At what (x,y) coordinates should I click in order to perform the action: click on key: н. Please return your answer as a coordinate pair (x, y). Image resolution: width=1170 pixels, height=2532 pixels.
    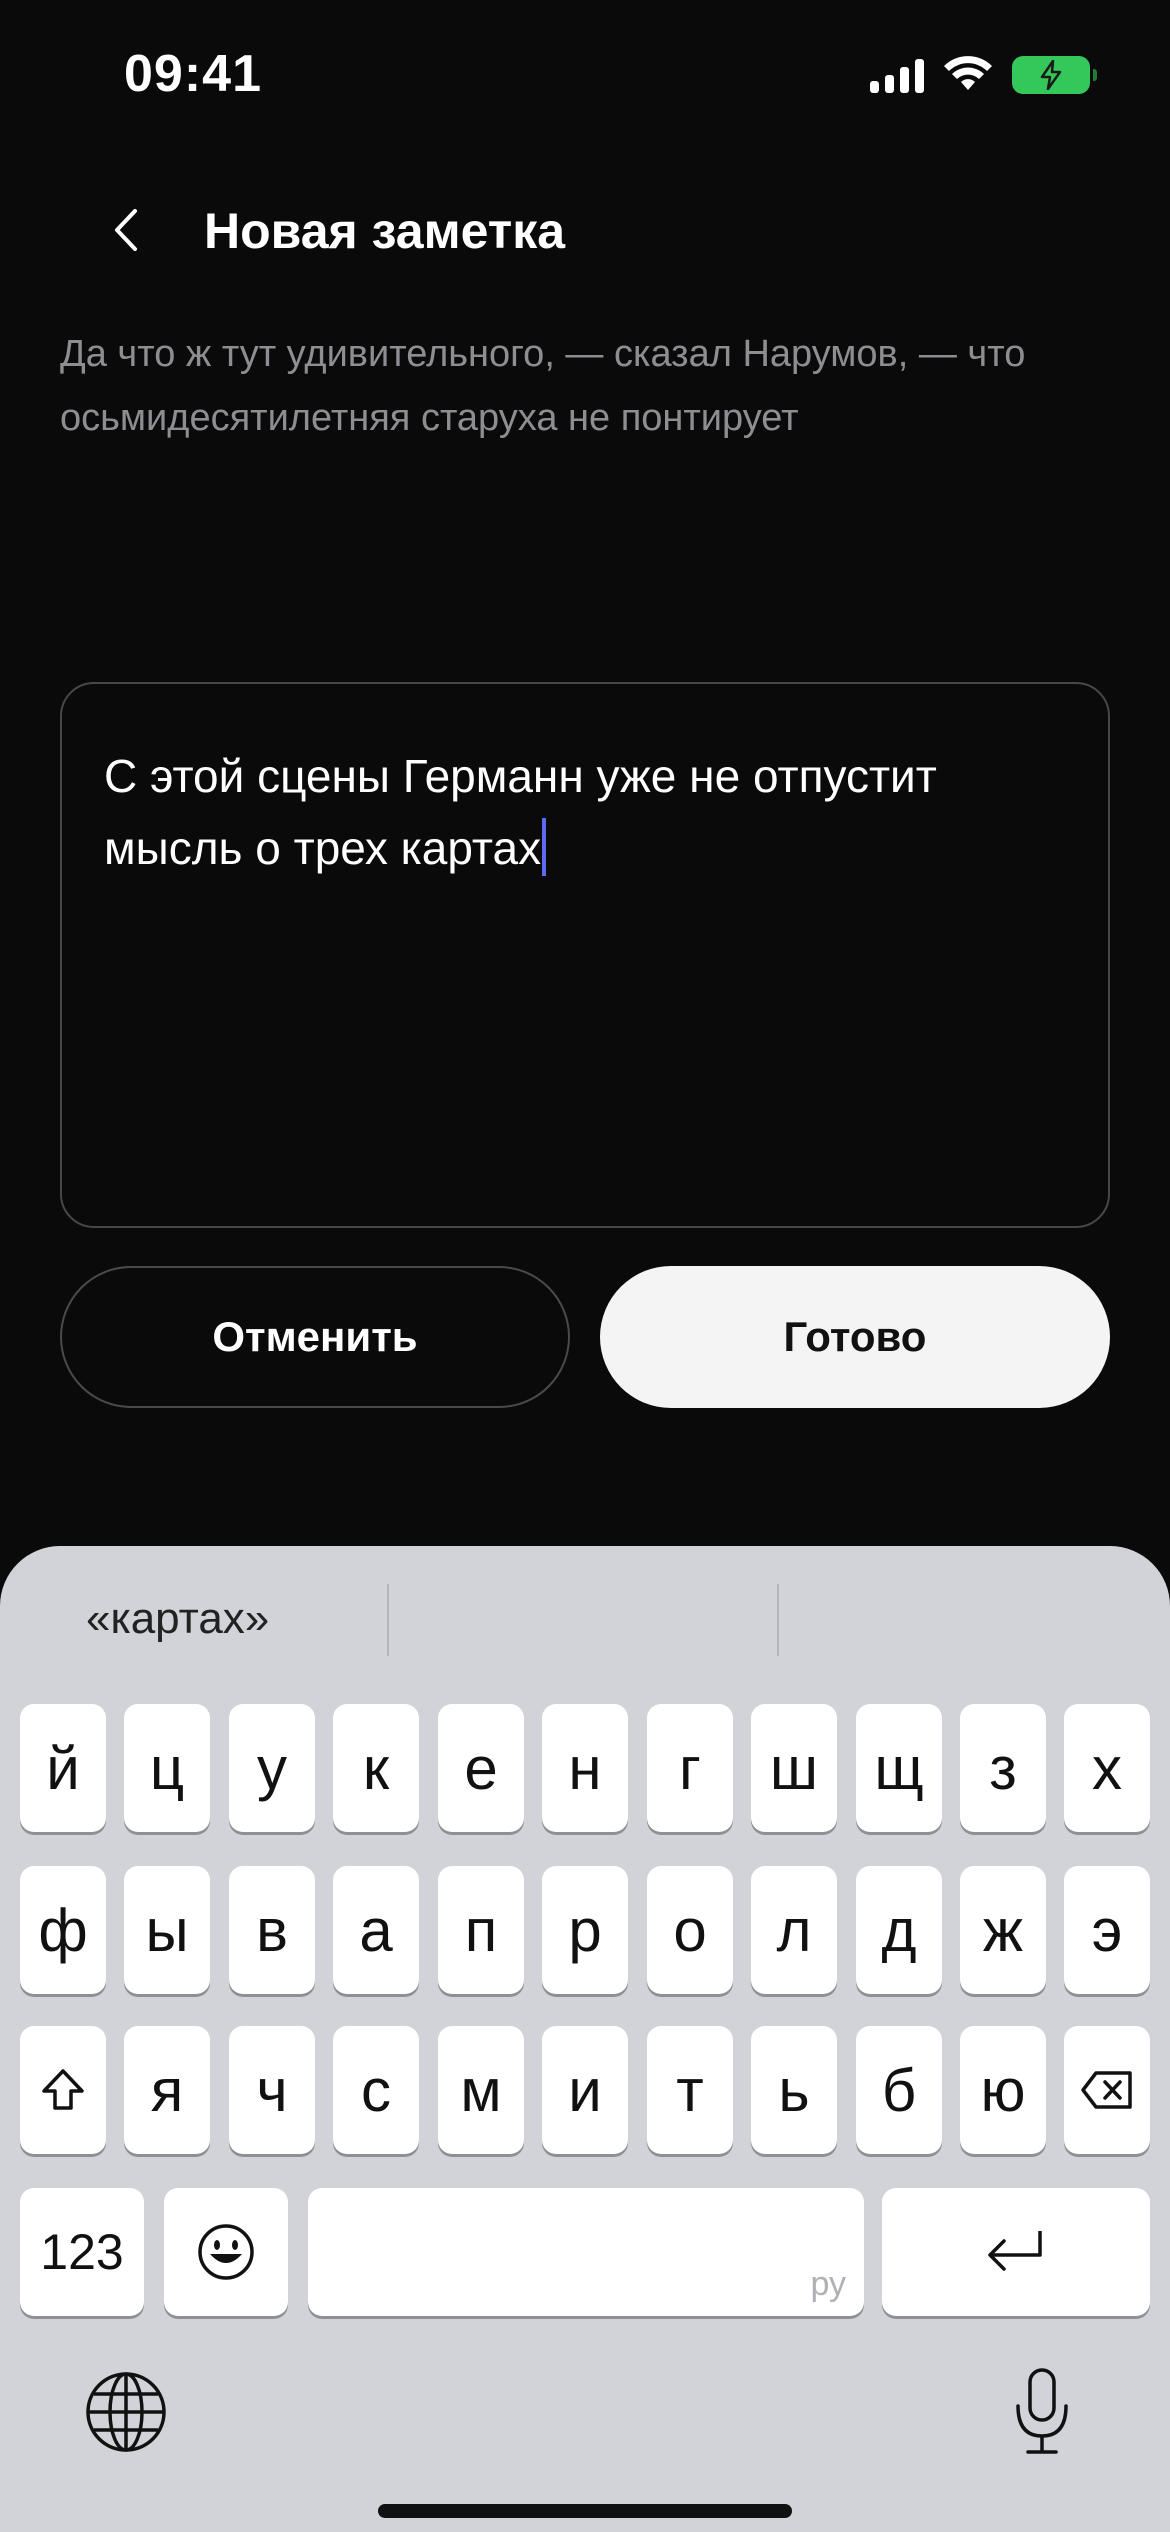
    Looking at the image, I should click on (585, 1768).